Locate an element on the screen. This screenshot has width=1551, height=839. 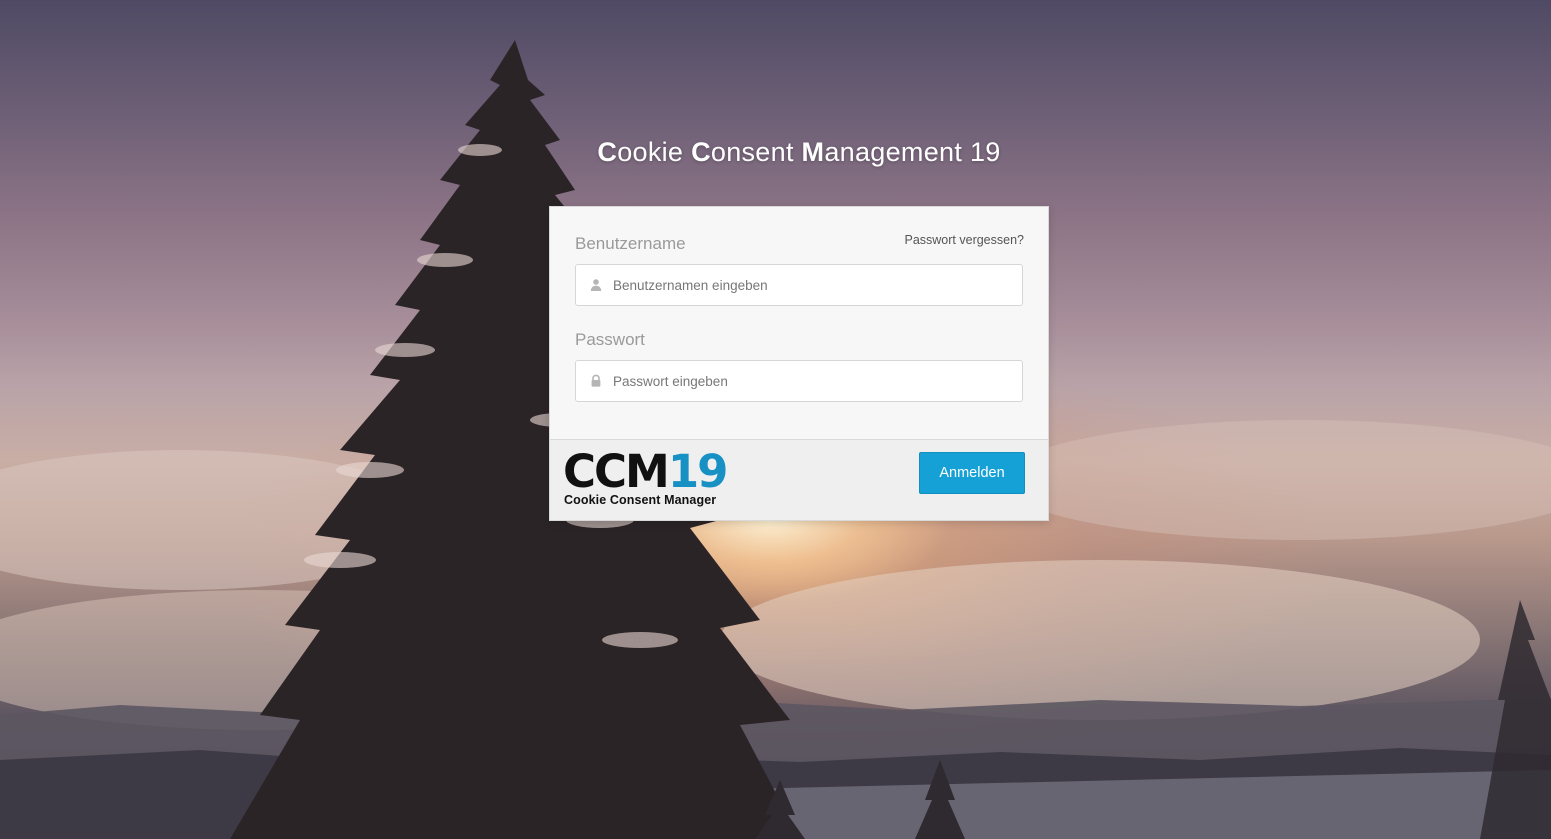
logo-subtitle: Cookie Consent Manager is located at coordinates (640, 500).